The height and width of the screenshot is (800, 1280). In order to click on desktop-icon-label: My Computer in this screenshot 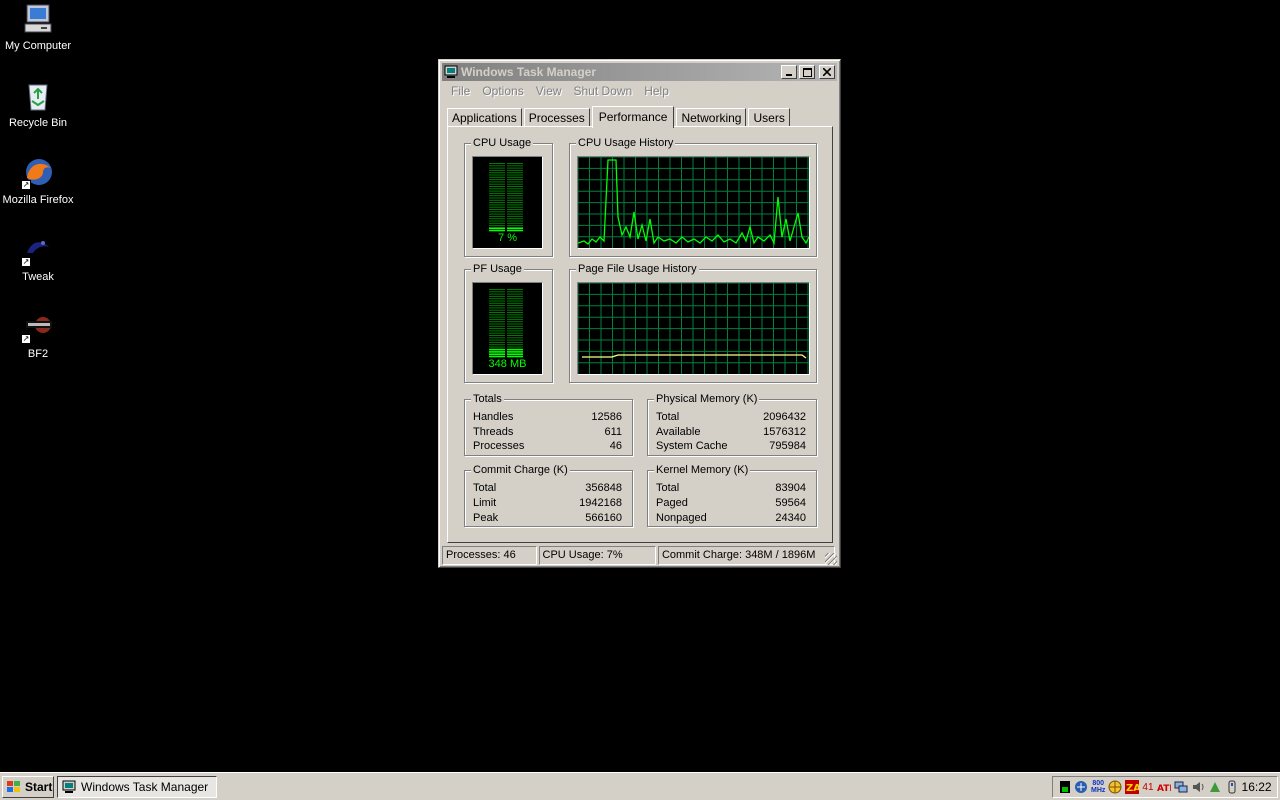, I will do `click(38, 46)`.